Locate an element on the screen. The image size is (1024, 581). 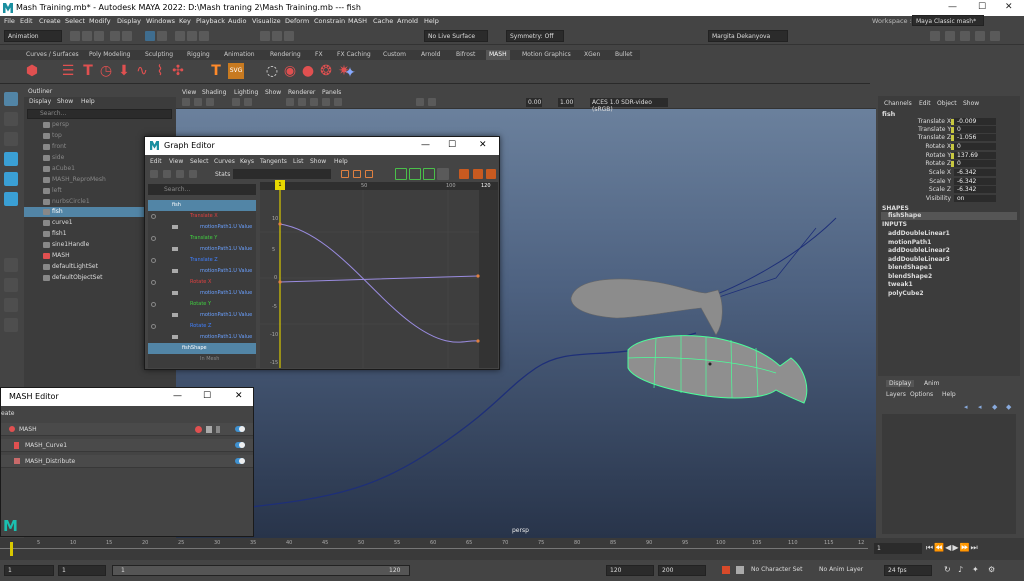
rotate-tool-icon is located at coordinates (11, 179).